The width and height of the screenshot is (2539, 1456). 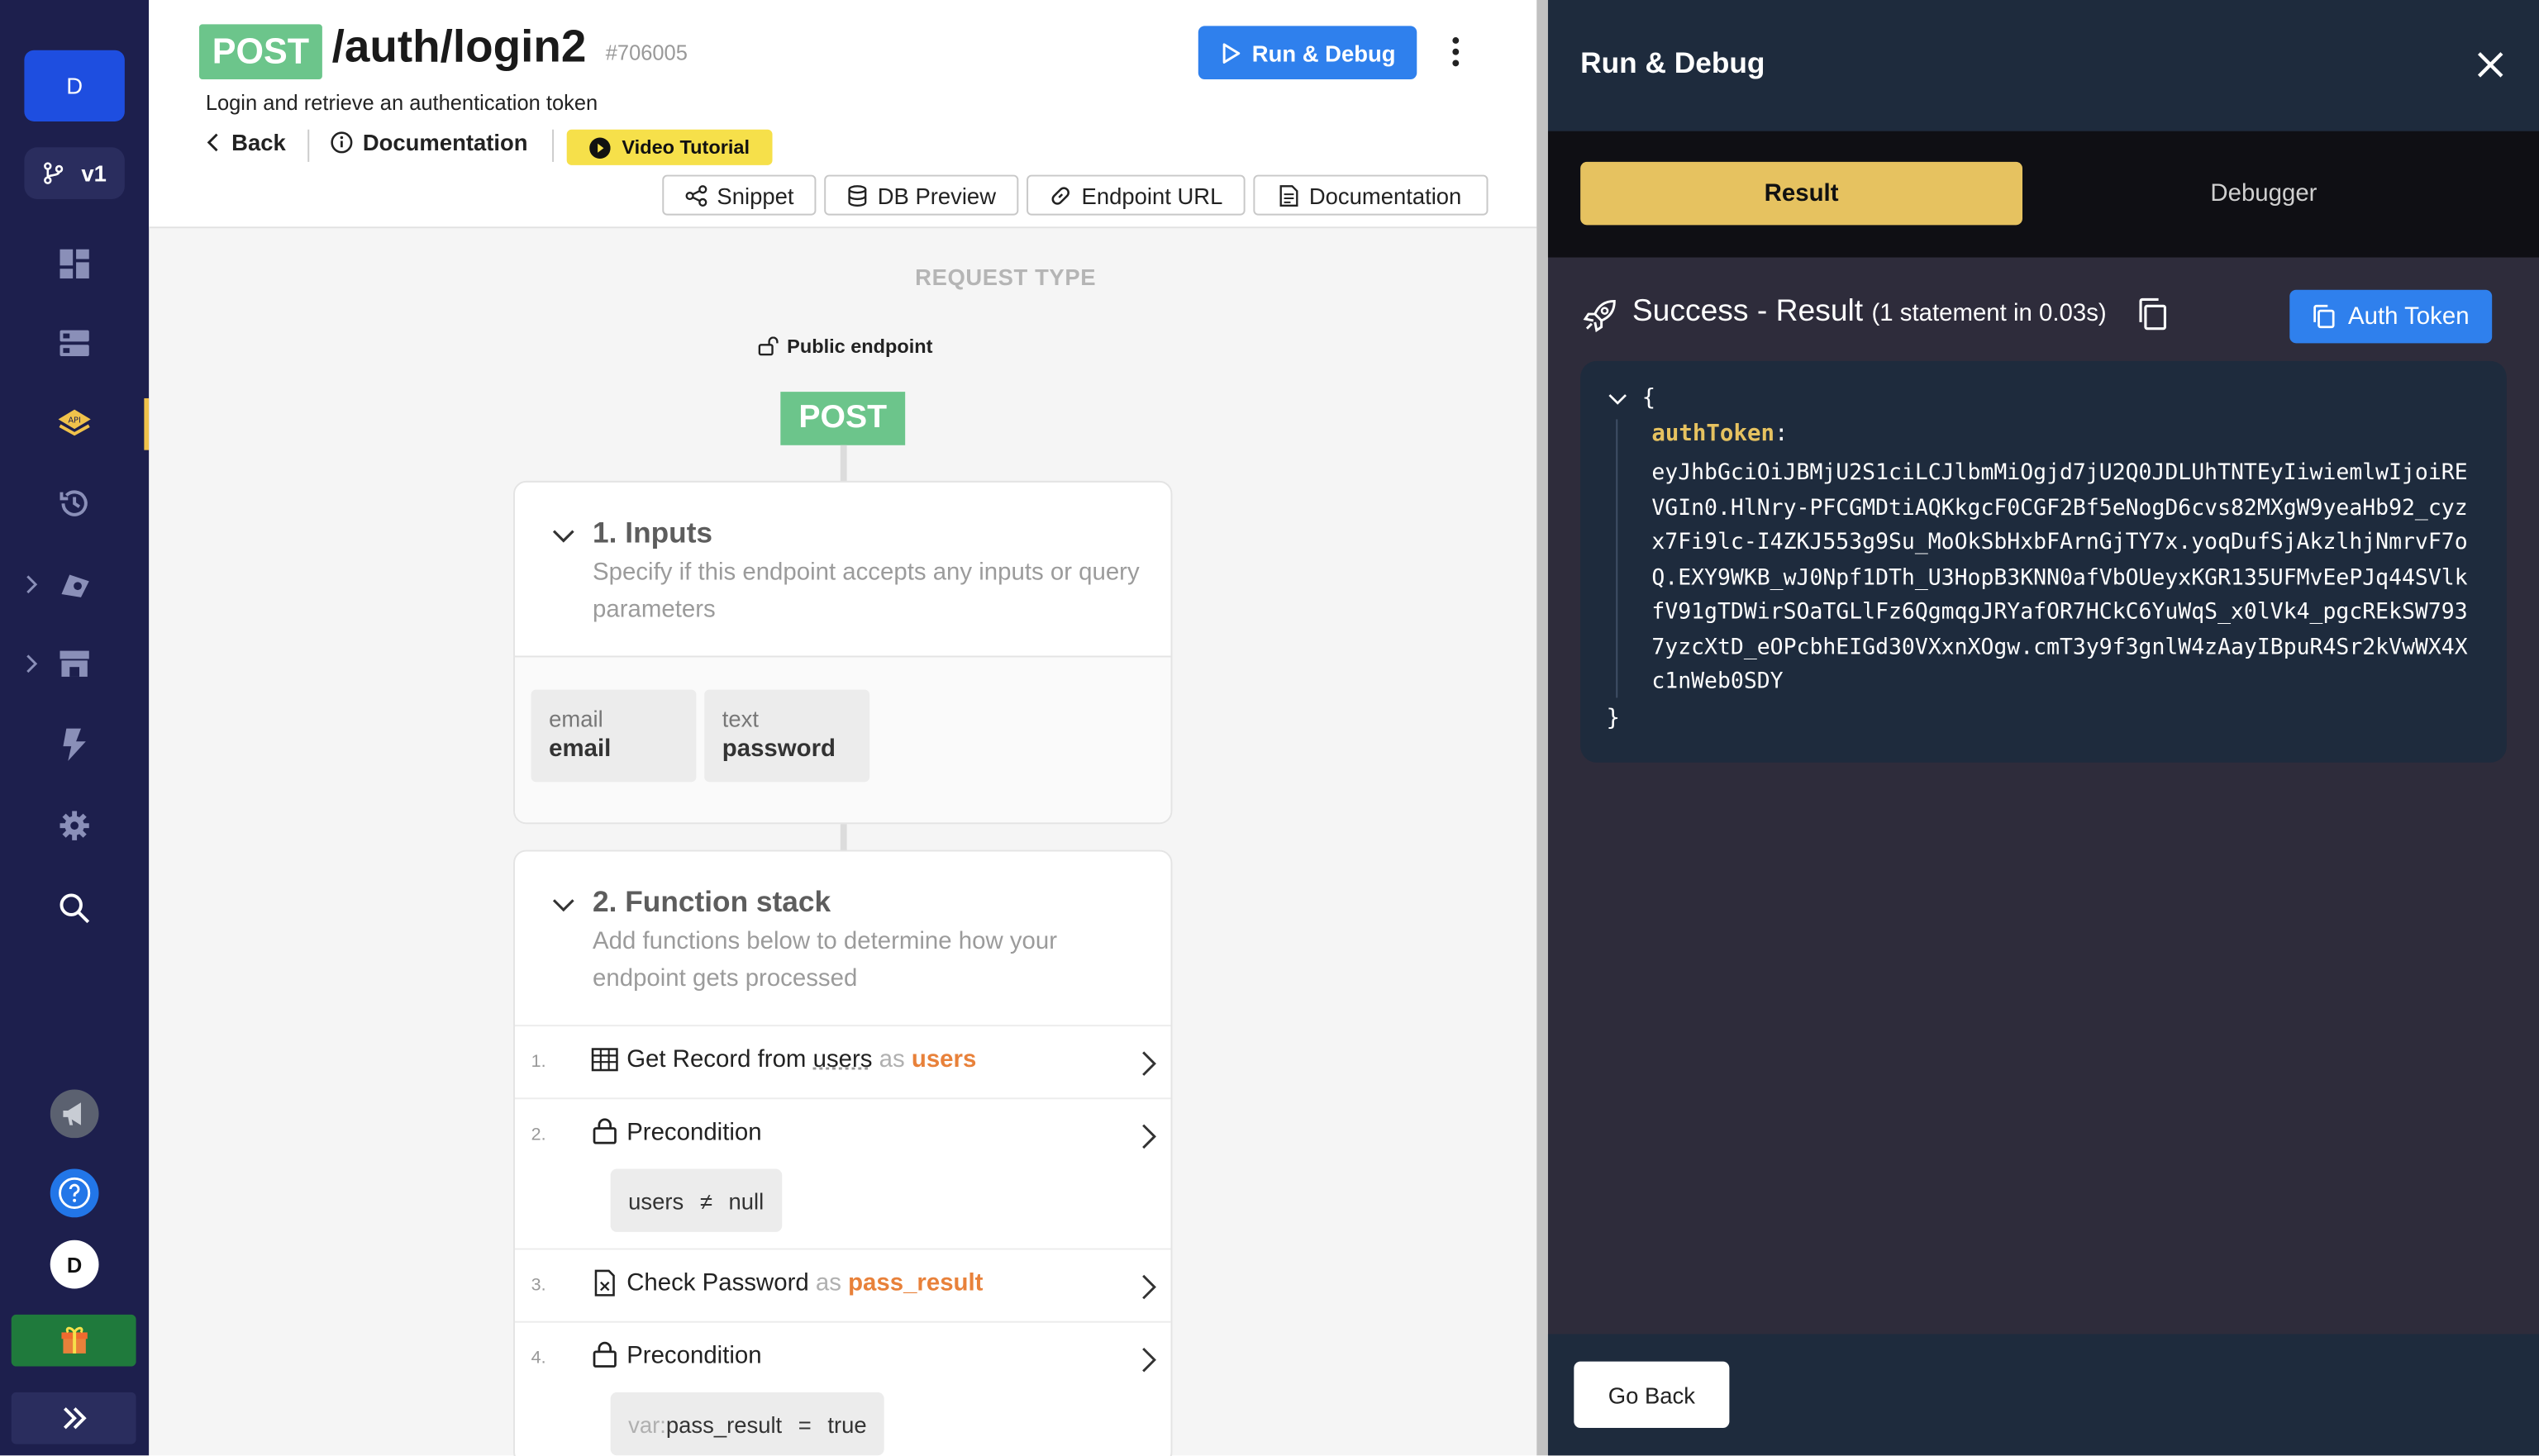 I want to click on condition-right: null, so click(x=746, y=1200).